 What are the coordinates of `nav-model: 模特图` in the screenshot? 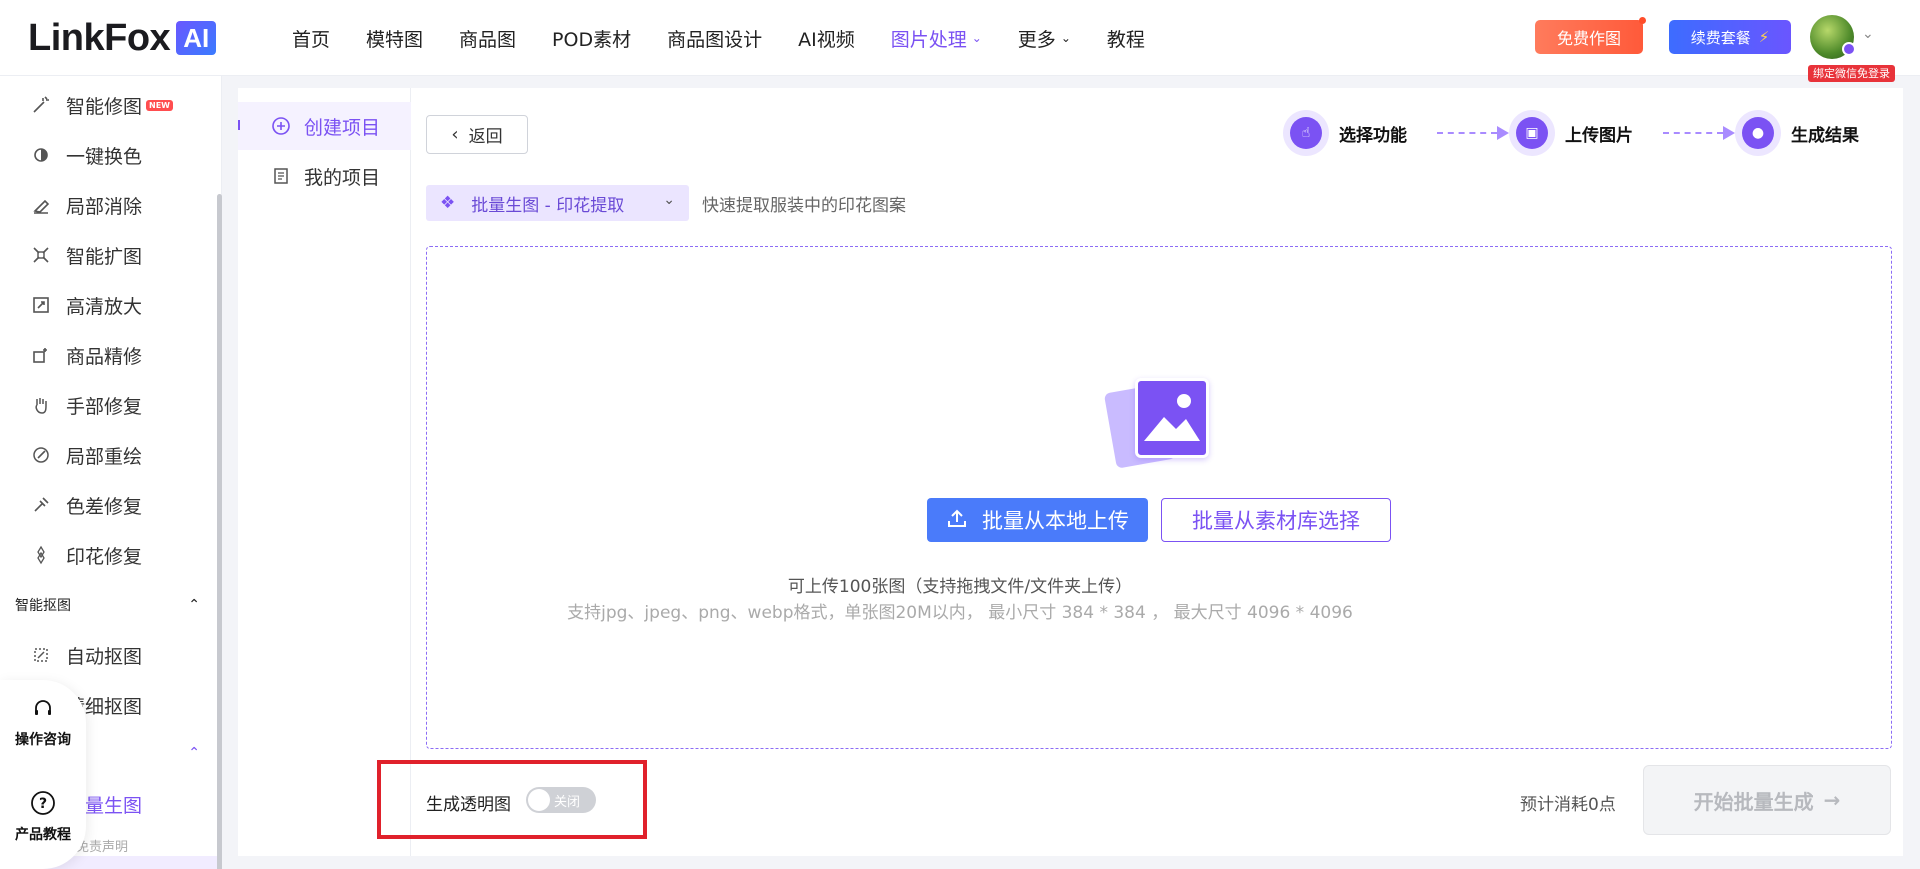 It's located at (394, 38).